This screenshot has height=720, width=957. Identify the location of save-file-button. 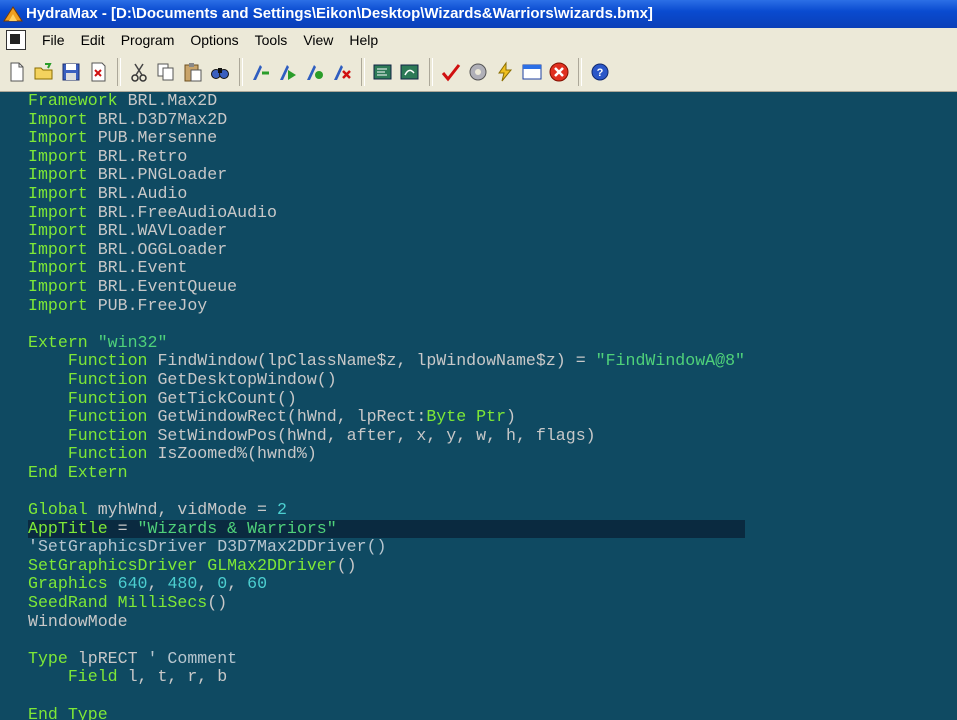
(71, 72).